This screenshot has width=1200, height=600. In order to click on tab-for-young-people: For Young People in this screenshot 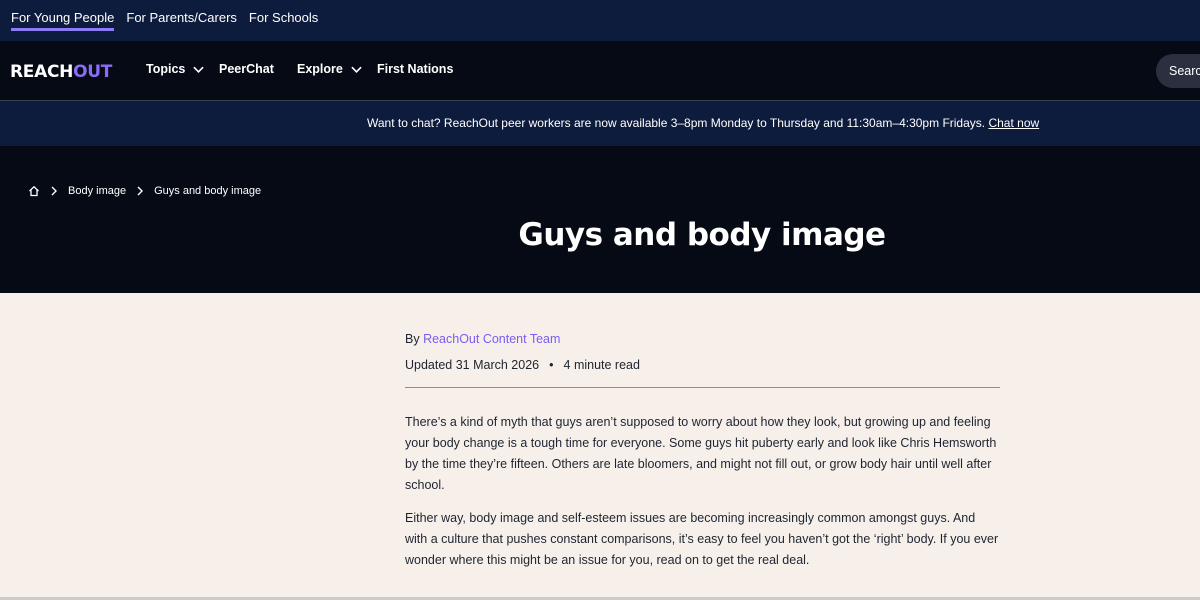, I will do `click(63, 15)`.